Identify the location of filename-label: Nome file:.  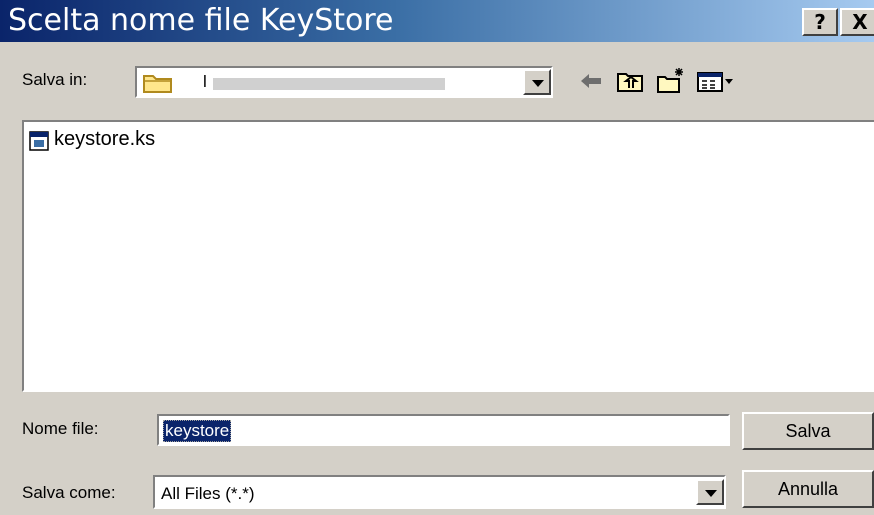
(60, 428).